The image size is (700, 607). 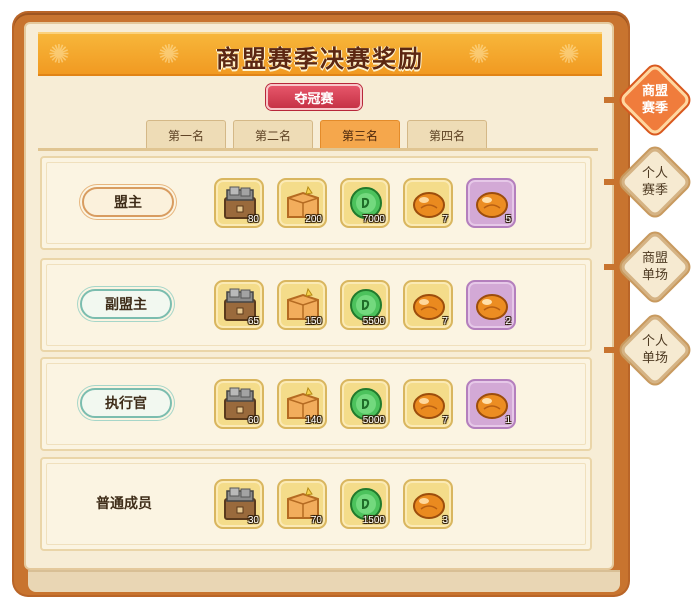 I want to click on reward-item: 7000, so click(x=365, y=203).